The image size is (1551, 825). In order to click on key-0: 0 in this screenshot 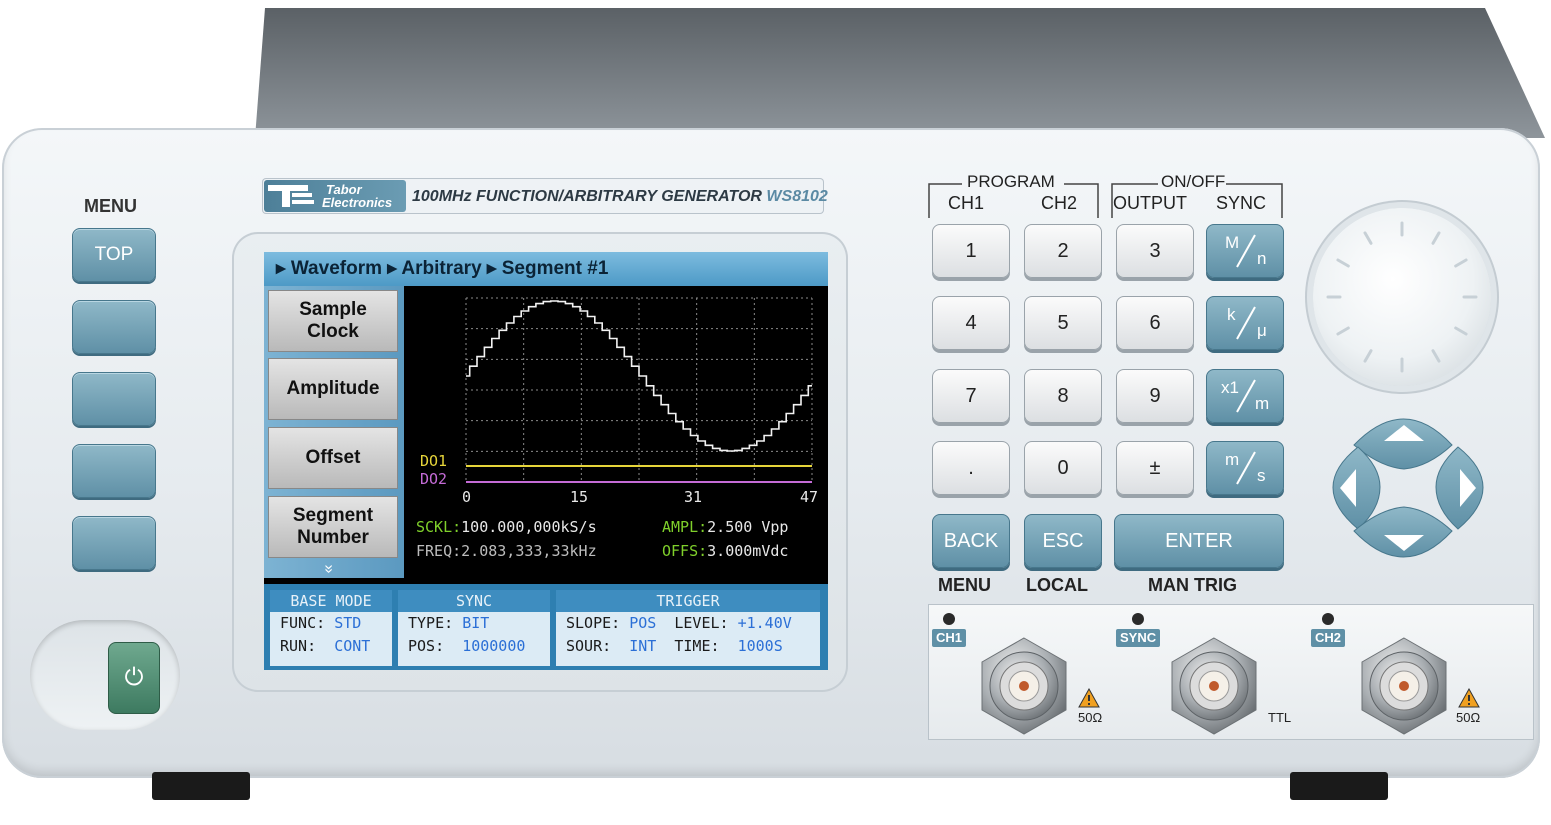, I will do `click(1063, 468)`.